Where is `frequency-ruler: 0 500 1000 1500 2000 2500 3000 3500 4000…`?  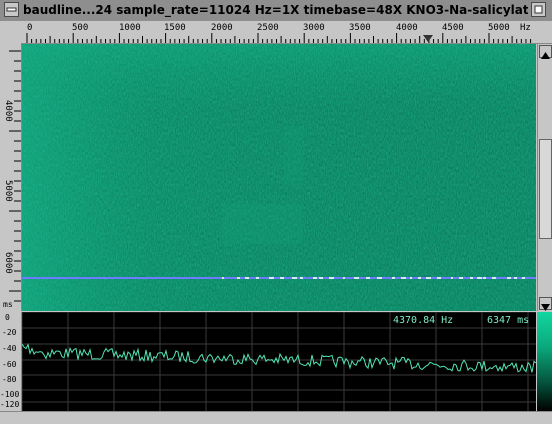
frequency-ruler: 0 500 1000 1500 2000 2500 3000 3500 4000… is located at coordinates (276, 32).